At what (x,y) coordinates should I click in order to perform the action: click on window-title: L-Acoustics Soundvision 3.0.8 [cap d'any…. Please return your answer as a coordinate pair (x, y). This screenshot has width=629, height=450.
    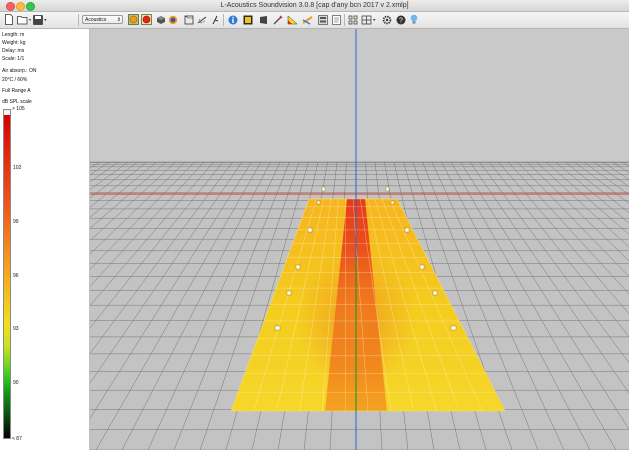
    Looking at the image, I should click on (314, 5).